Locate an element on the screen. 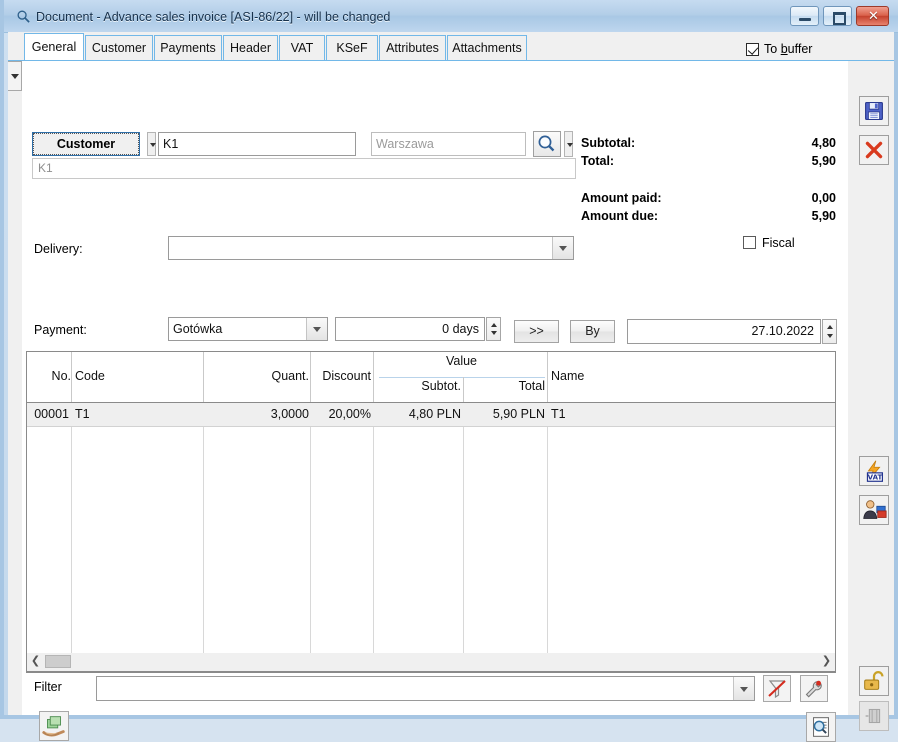 Image resolution: width=898 pixels, height=742 pixels. to-buffer-label-post: uffer is located at coordinates (800, 49).